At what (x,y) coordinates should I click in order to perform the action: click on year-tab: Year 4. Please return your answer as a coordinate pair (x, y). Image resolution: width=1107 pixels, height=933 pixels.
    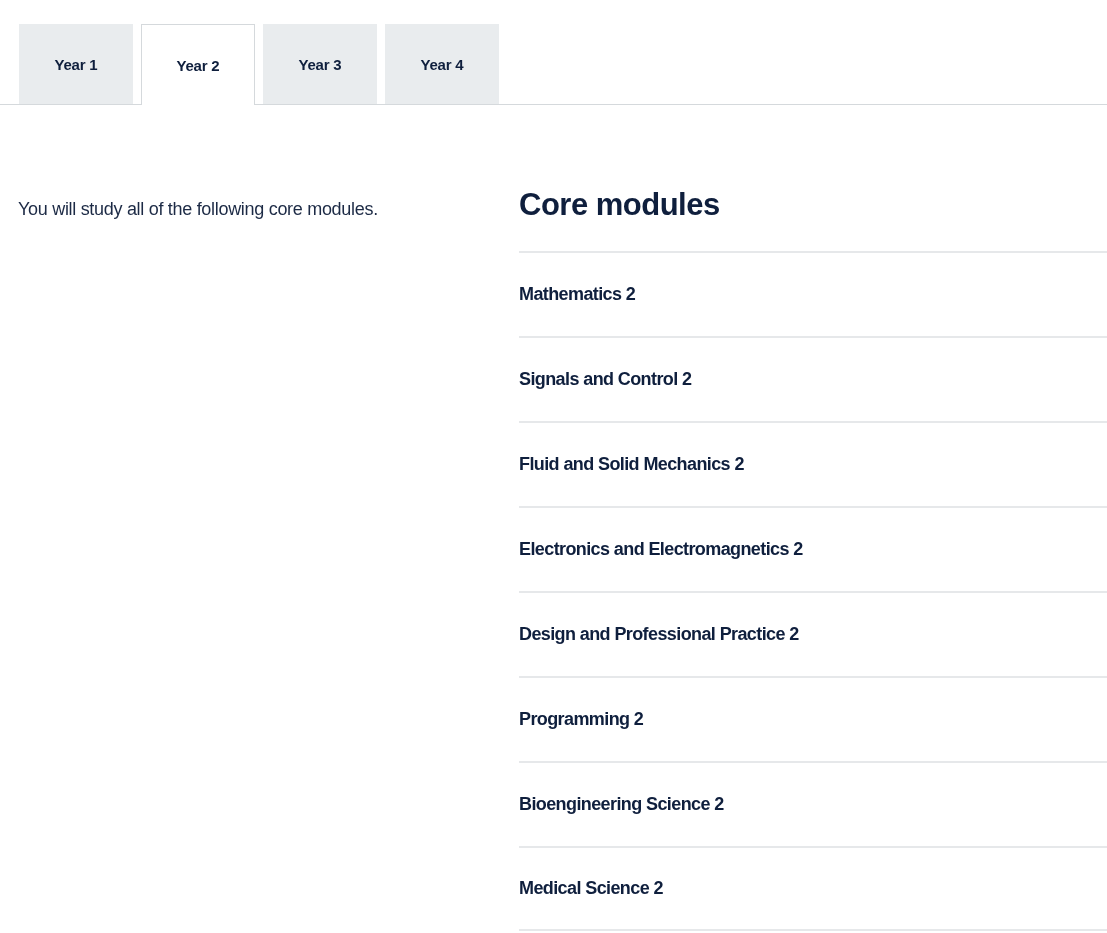
    Looking at the image, I should click on (442, 64).